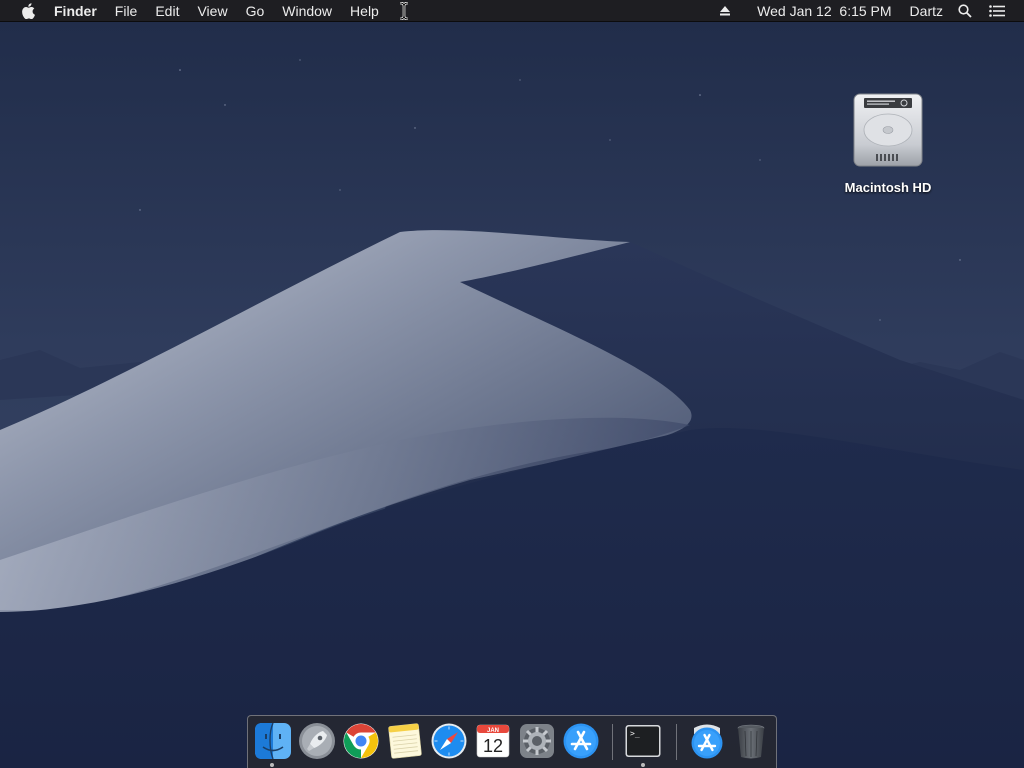 This screenshot has height=768, width=1024. I want to click on dock-item-applications, so click(707, 741).